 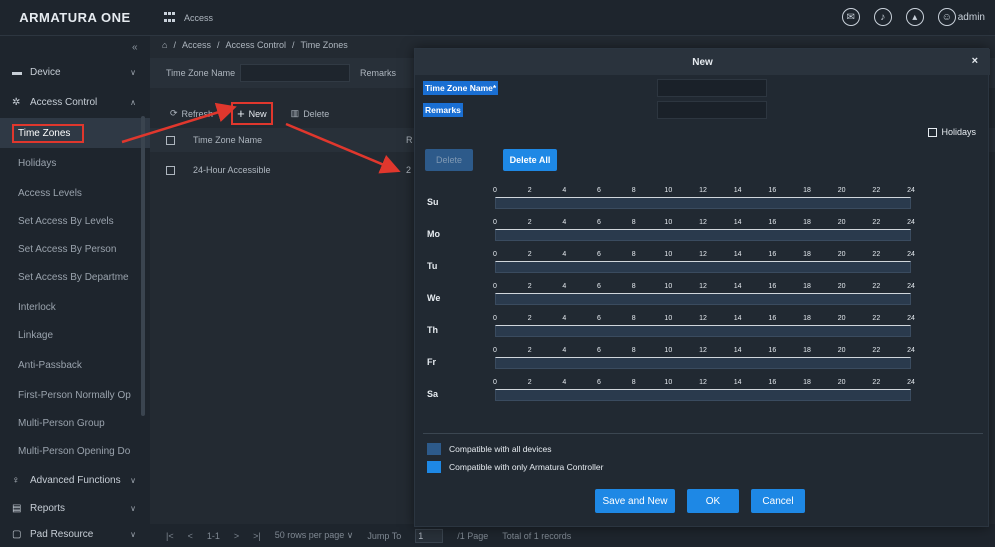 I want to click on remarks-label: Remarks, so click(x=443, y=110).